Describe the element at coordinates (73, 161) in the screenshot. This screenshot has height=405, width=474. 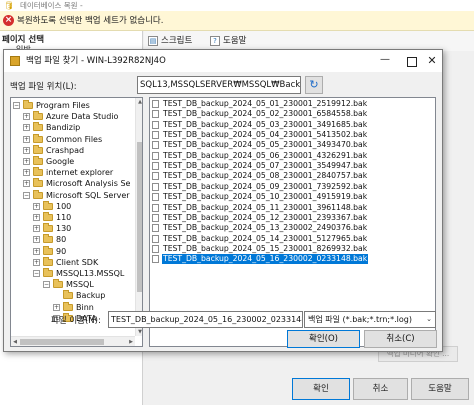
I see `tree-item: + Google` at that location.